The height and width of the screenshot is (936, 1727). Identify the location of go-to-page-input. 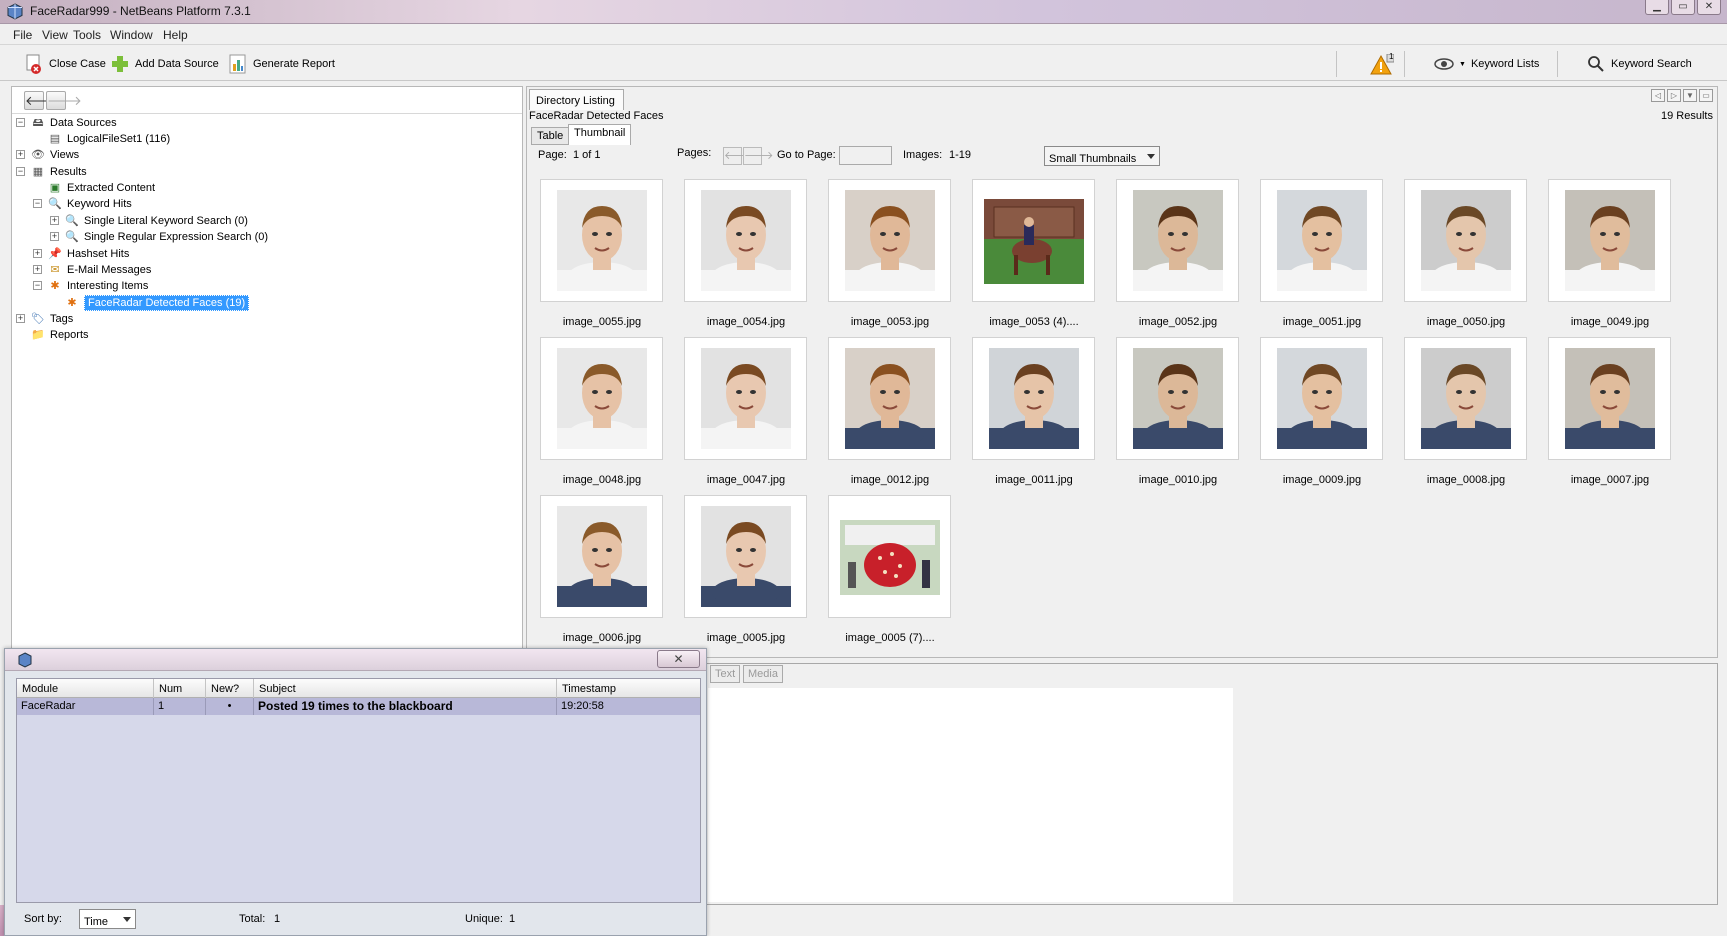
(865, 155).